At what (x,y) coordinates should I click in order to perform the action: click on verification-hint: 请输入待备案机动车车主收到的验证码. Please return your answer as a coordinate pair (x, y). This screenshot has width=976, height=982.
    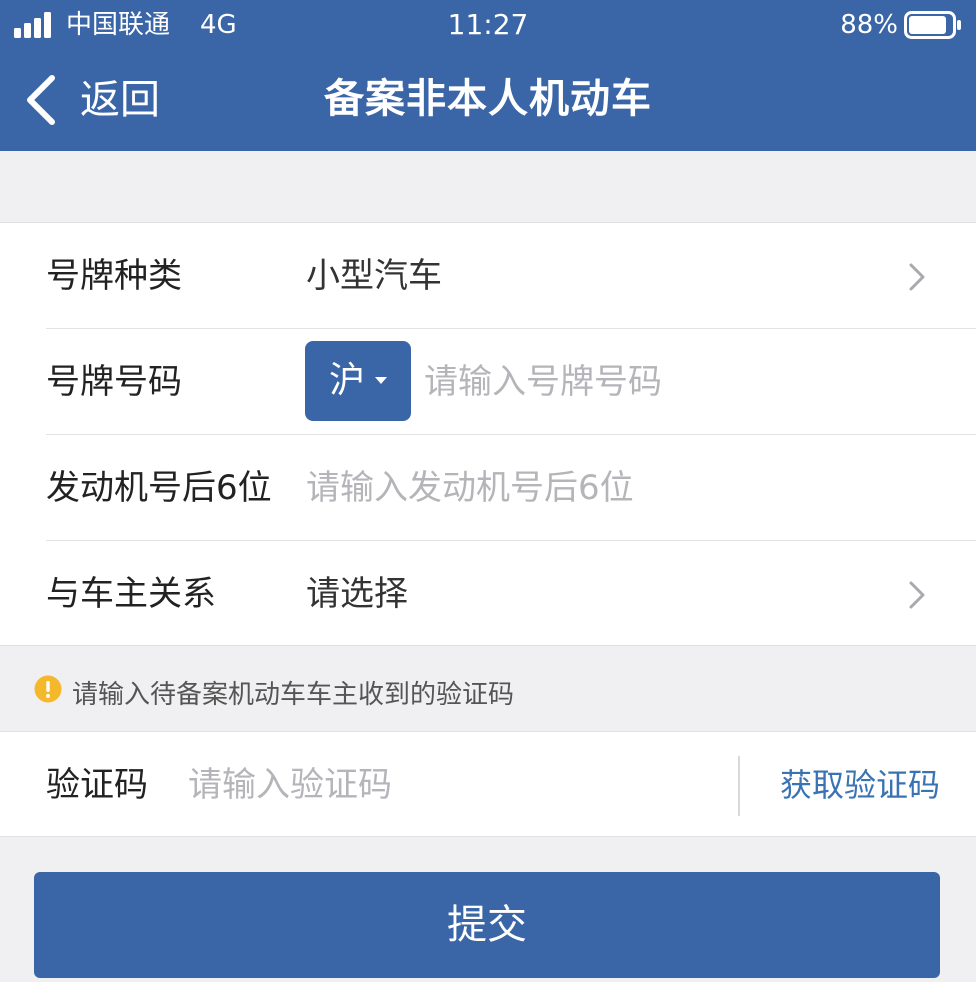
    Looking at the image, I should click on (488, 689).